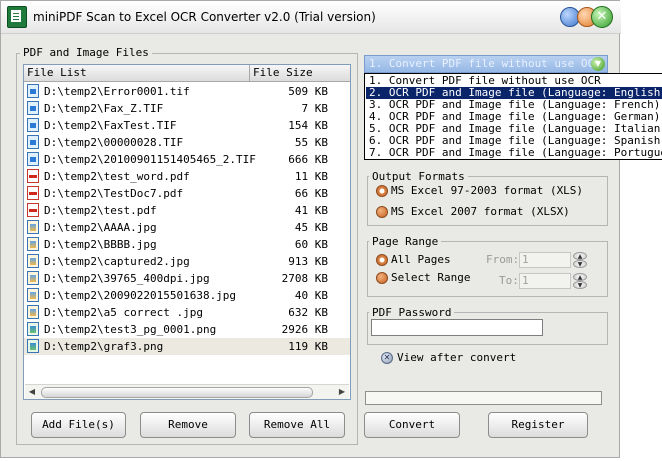 The height and width of the screenshot is (461, 662). Describe the element at coordinates (114, 193) in the screenshot. I see `file-name: D:\temp2\TestDoc7.pdf` at that location.